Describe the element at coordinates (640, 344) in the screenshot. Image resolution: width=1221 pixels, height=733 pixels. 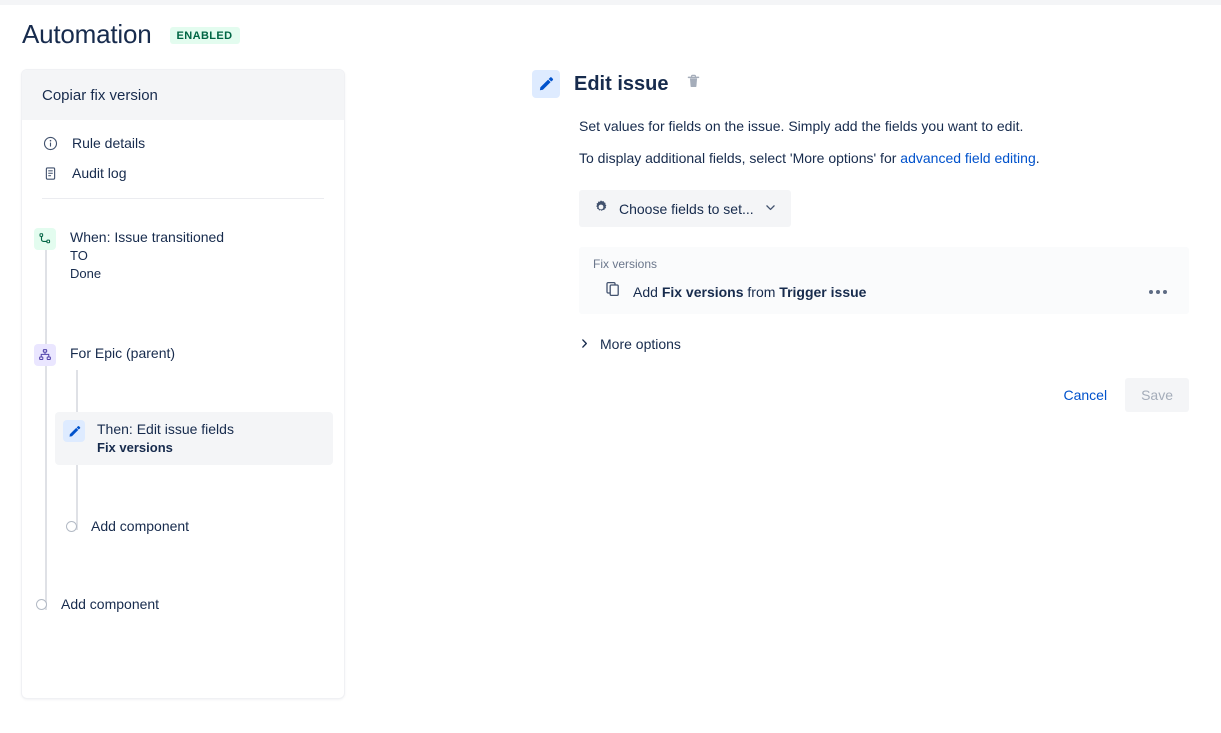
I see `more-options-label: More options` at that location.